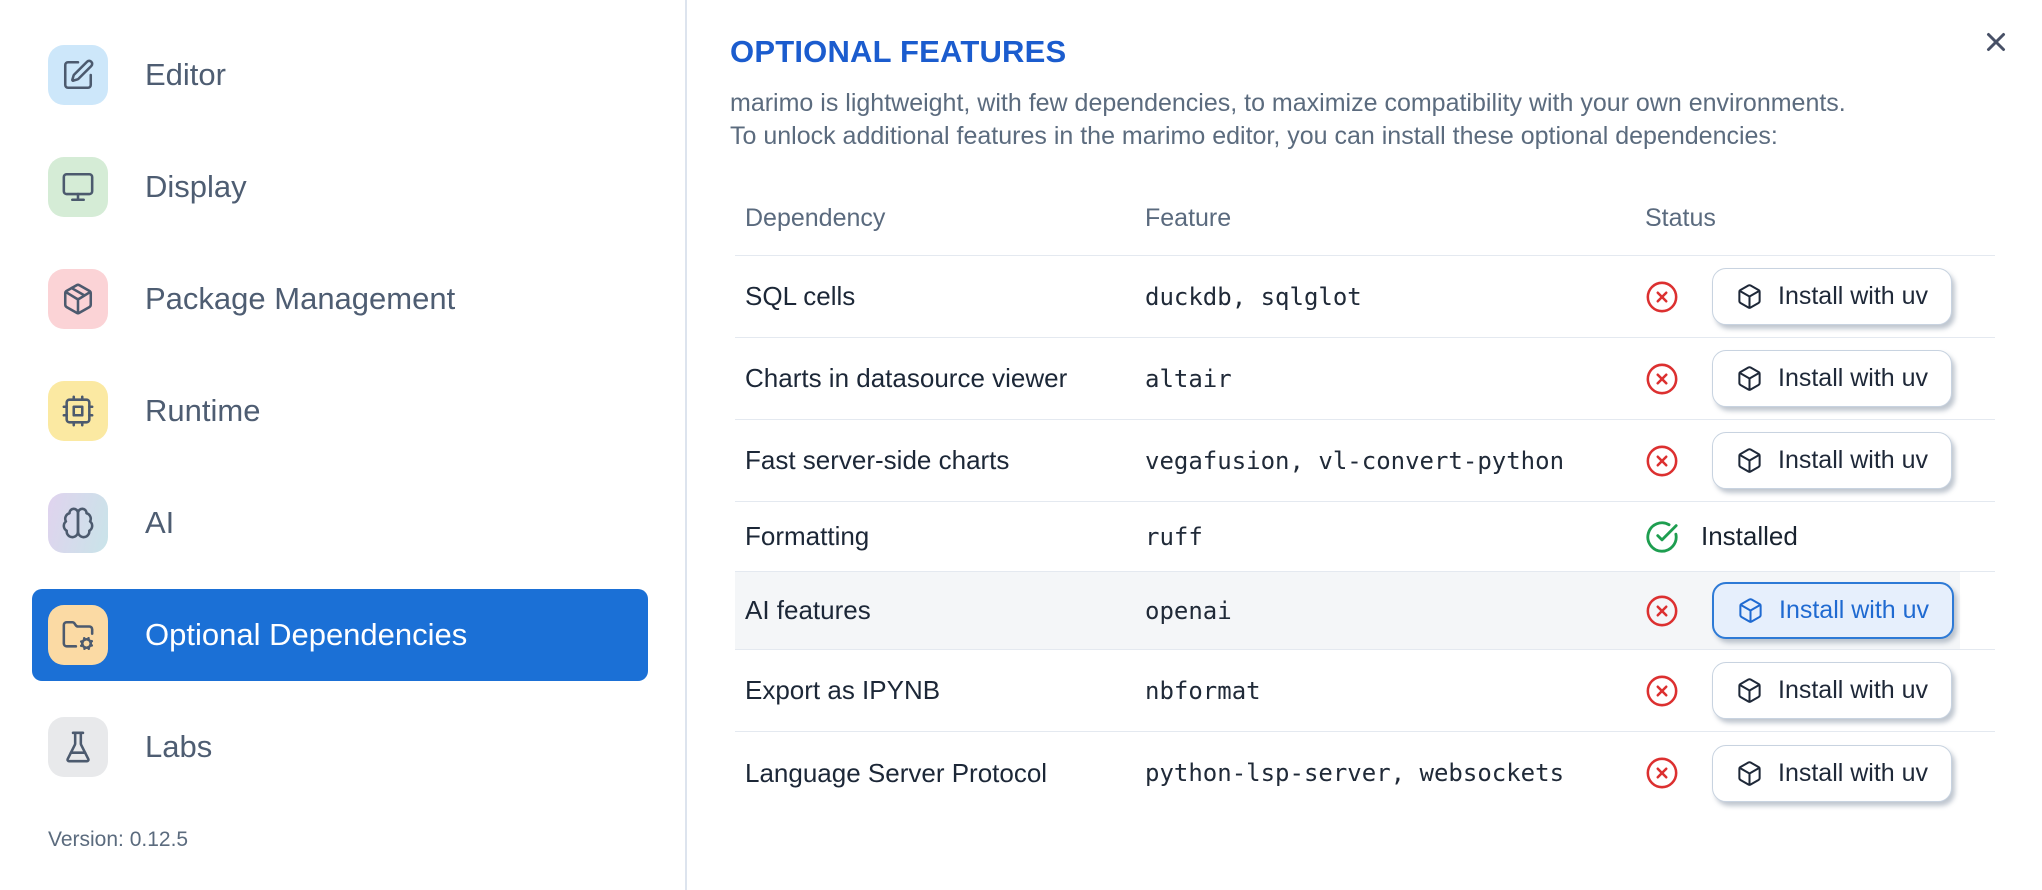 This screenshot has height=890, width=2042. Describe the element at coordinates (877, 460) in the screenshot. I see `dependency-cell: Fast server-side charts` at that location.